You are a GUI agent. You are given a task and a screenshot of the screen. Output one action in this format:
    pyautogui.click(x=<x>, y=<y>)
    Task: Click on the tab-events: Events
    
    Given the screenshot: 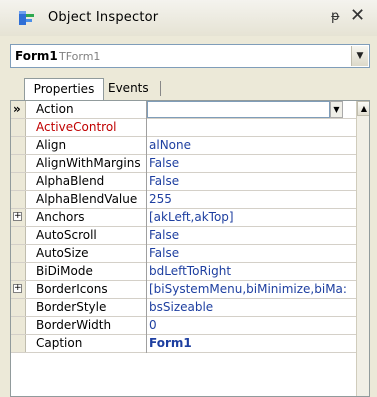 What is the action you would take?
    pyautogui.click(x=136, y=88)
    